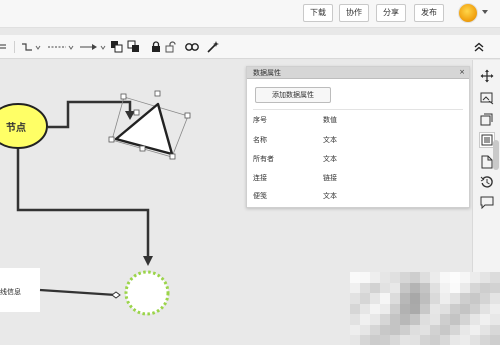 The image size is (500, 345). What do you see at coordinates (487, 182) in the screenshot?
I see `history-icon` at bounding box center [487, 182].